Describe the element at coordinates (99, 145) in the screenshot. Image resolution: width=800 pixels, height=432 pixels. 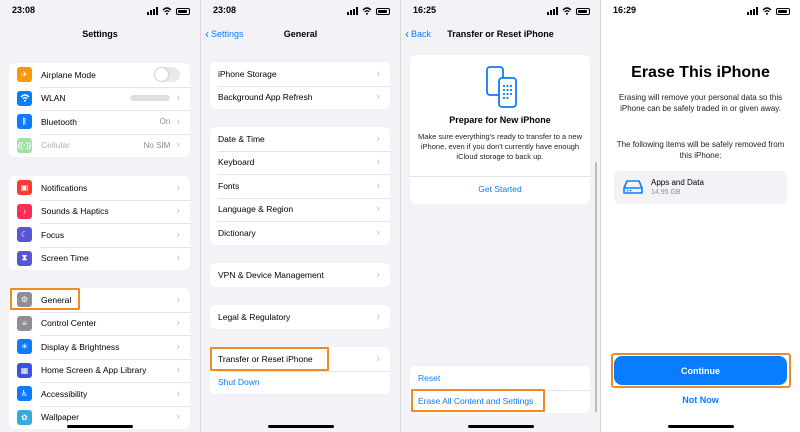
I see `settings-item-cellular: ((·)) Cellular No SIM ›` at that location.